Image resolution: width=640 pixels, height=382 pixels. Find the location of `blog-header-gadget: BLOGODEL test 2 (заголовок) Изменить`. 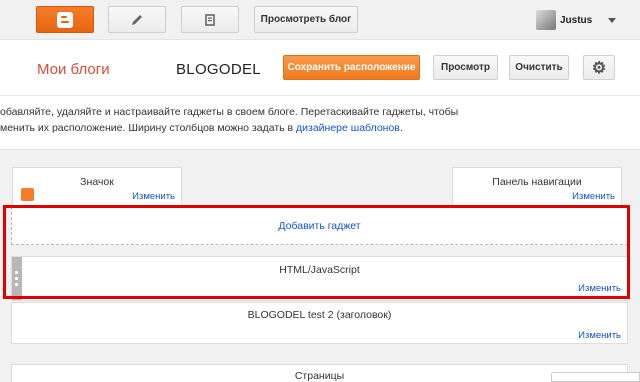

blog-header-gadget: BLOGODEL test 2 (заголовок) Изменить is located at coordinates (319, 323).